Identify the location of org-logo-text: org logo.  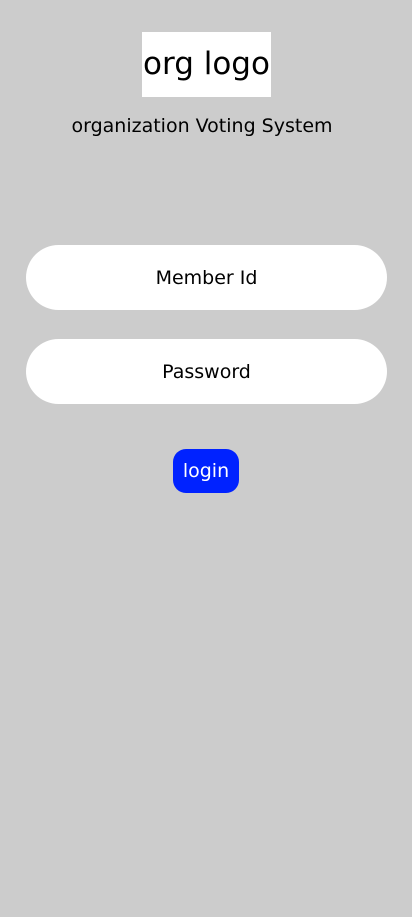
(206, 64).